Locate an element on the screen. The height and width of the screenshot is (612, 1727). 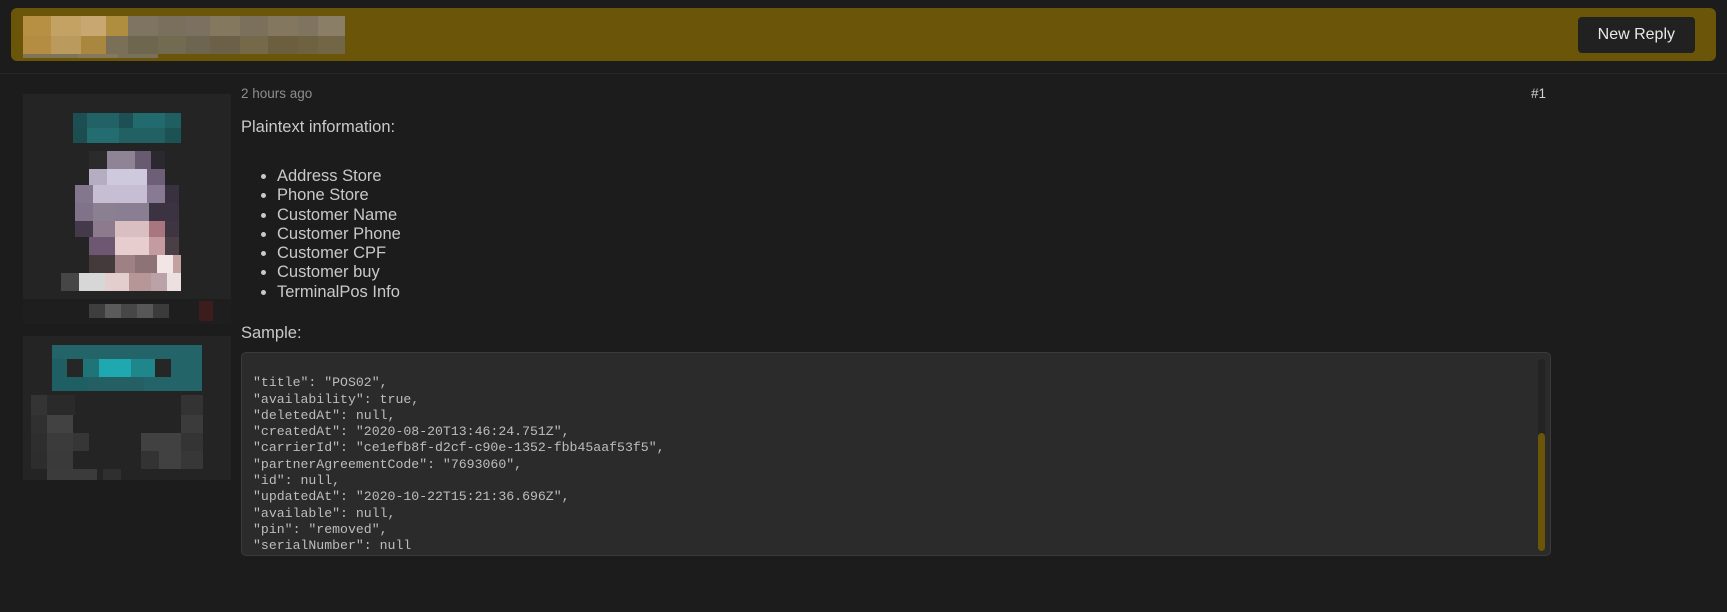
list-item: Customer buy is located at coordinates (914, 272).